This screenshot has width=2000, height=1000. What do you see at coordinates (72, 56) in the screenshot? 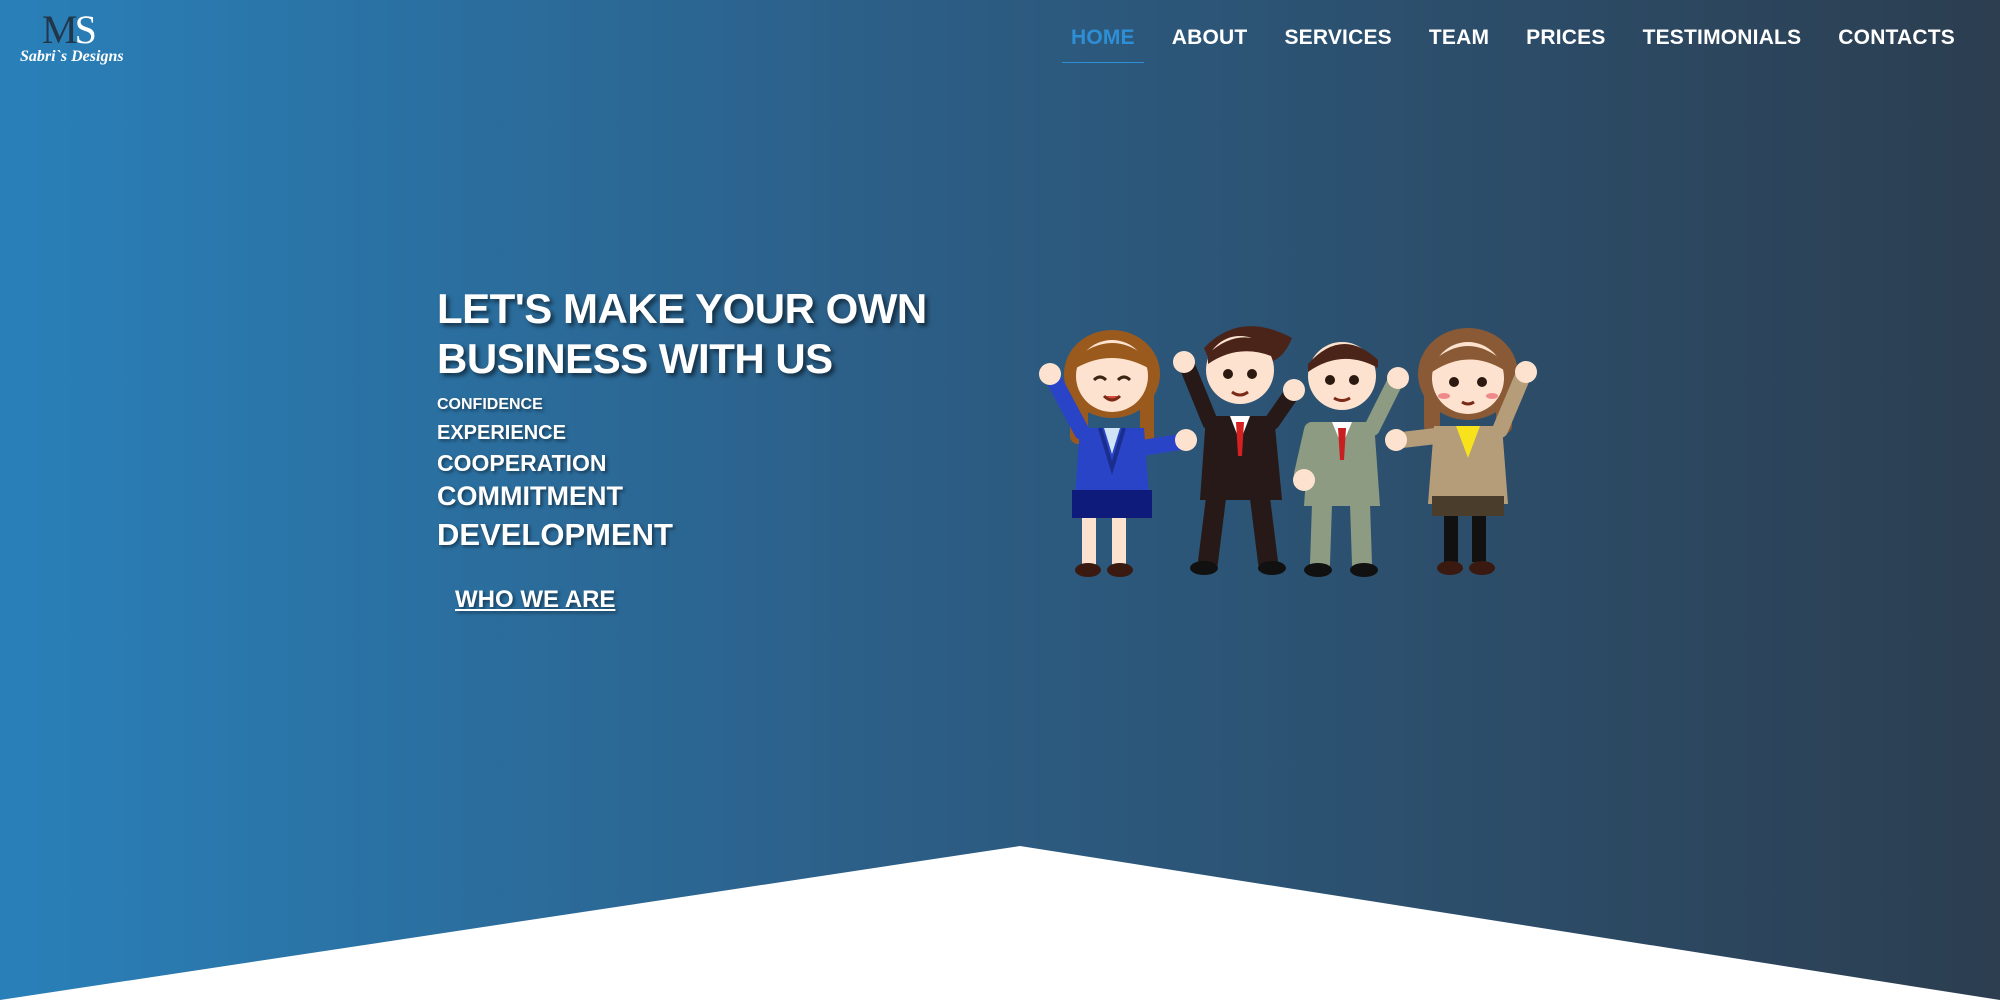
I see `logo-tagline: Sabri`s Designs` at bounding box center [72, 56].